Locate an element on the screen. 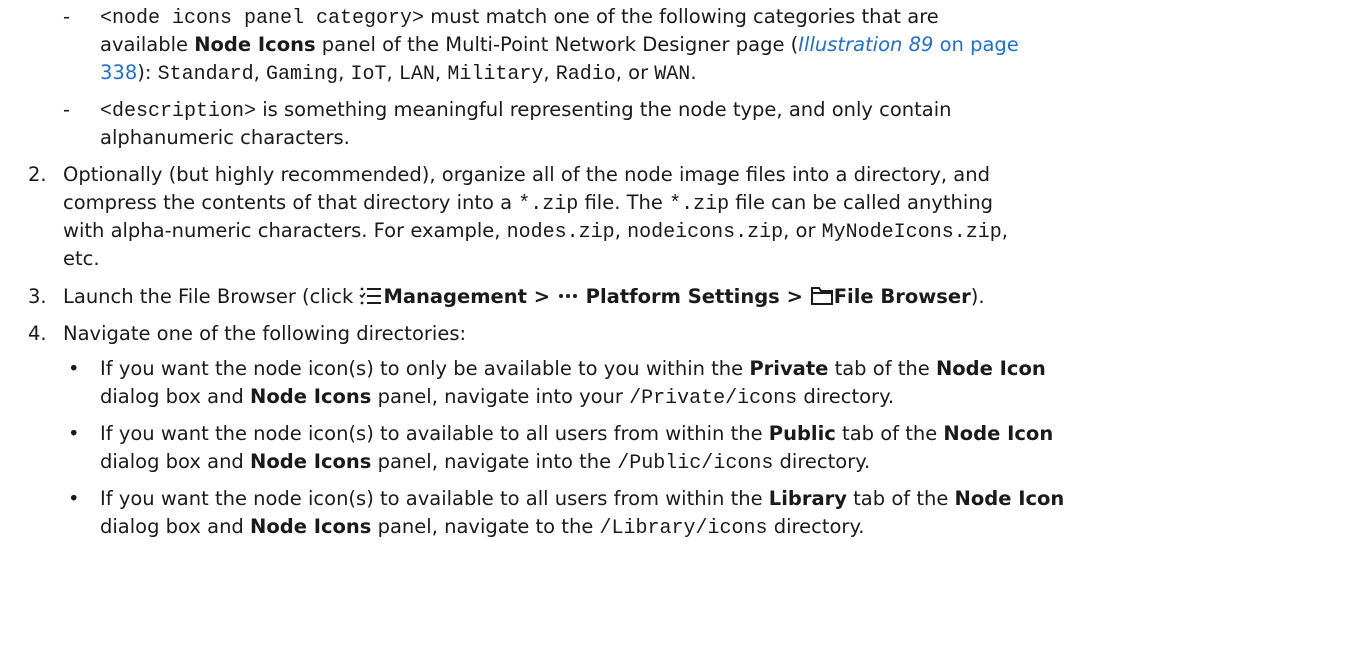 The width and height of the screenshot is (1358, 651). text: file. The is located at coordinates (624, 202).